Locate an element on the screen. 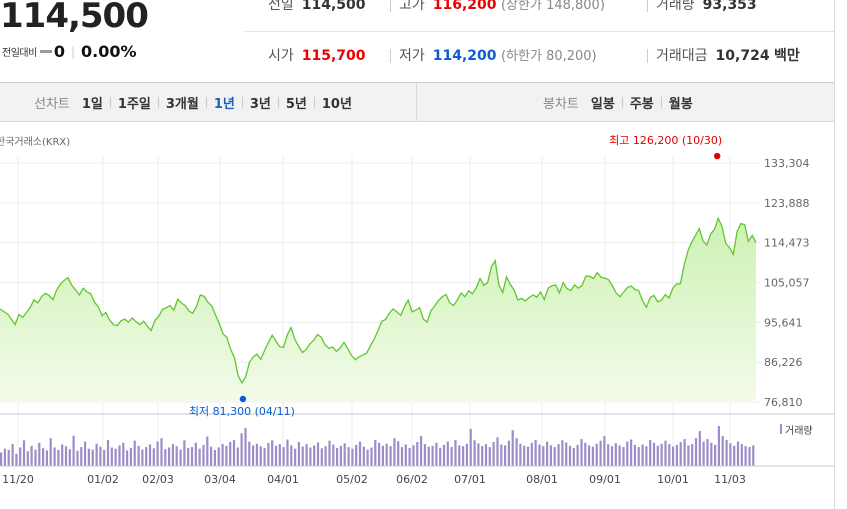 The image size is (847, 509). volume-label: 거래량 is located at coordinates (675, 6).